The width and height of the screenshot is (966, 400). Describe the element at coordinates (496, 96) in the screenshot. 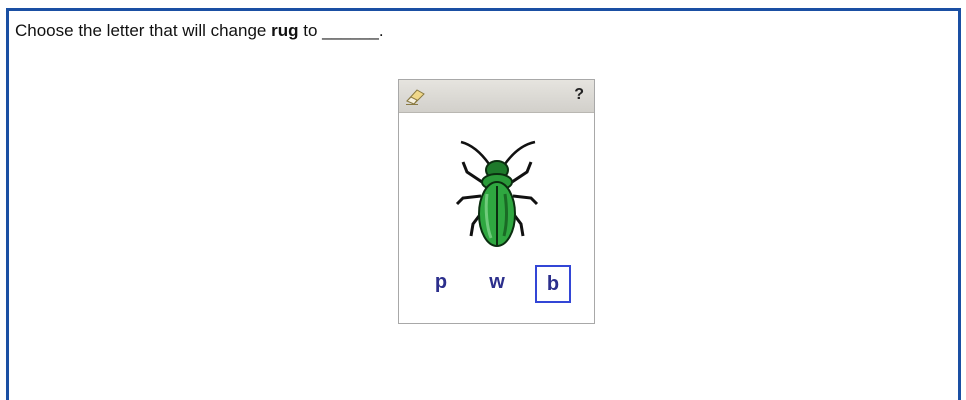

I see `widget-toolbar: ?` at that location.